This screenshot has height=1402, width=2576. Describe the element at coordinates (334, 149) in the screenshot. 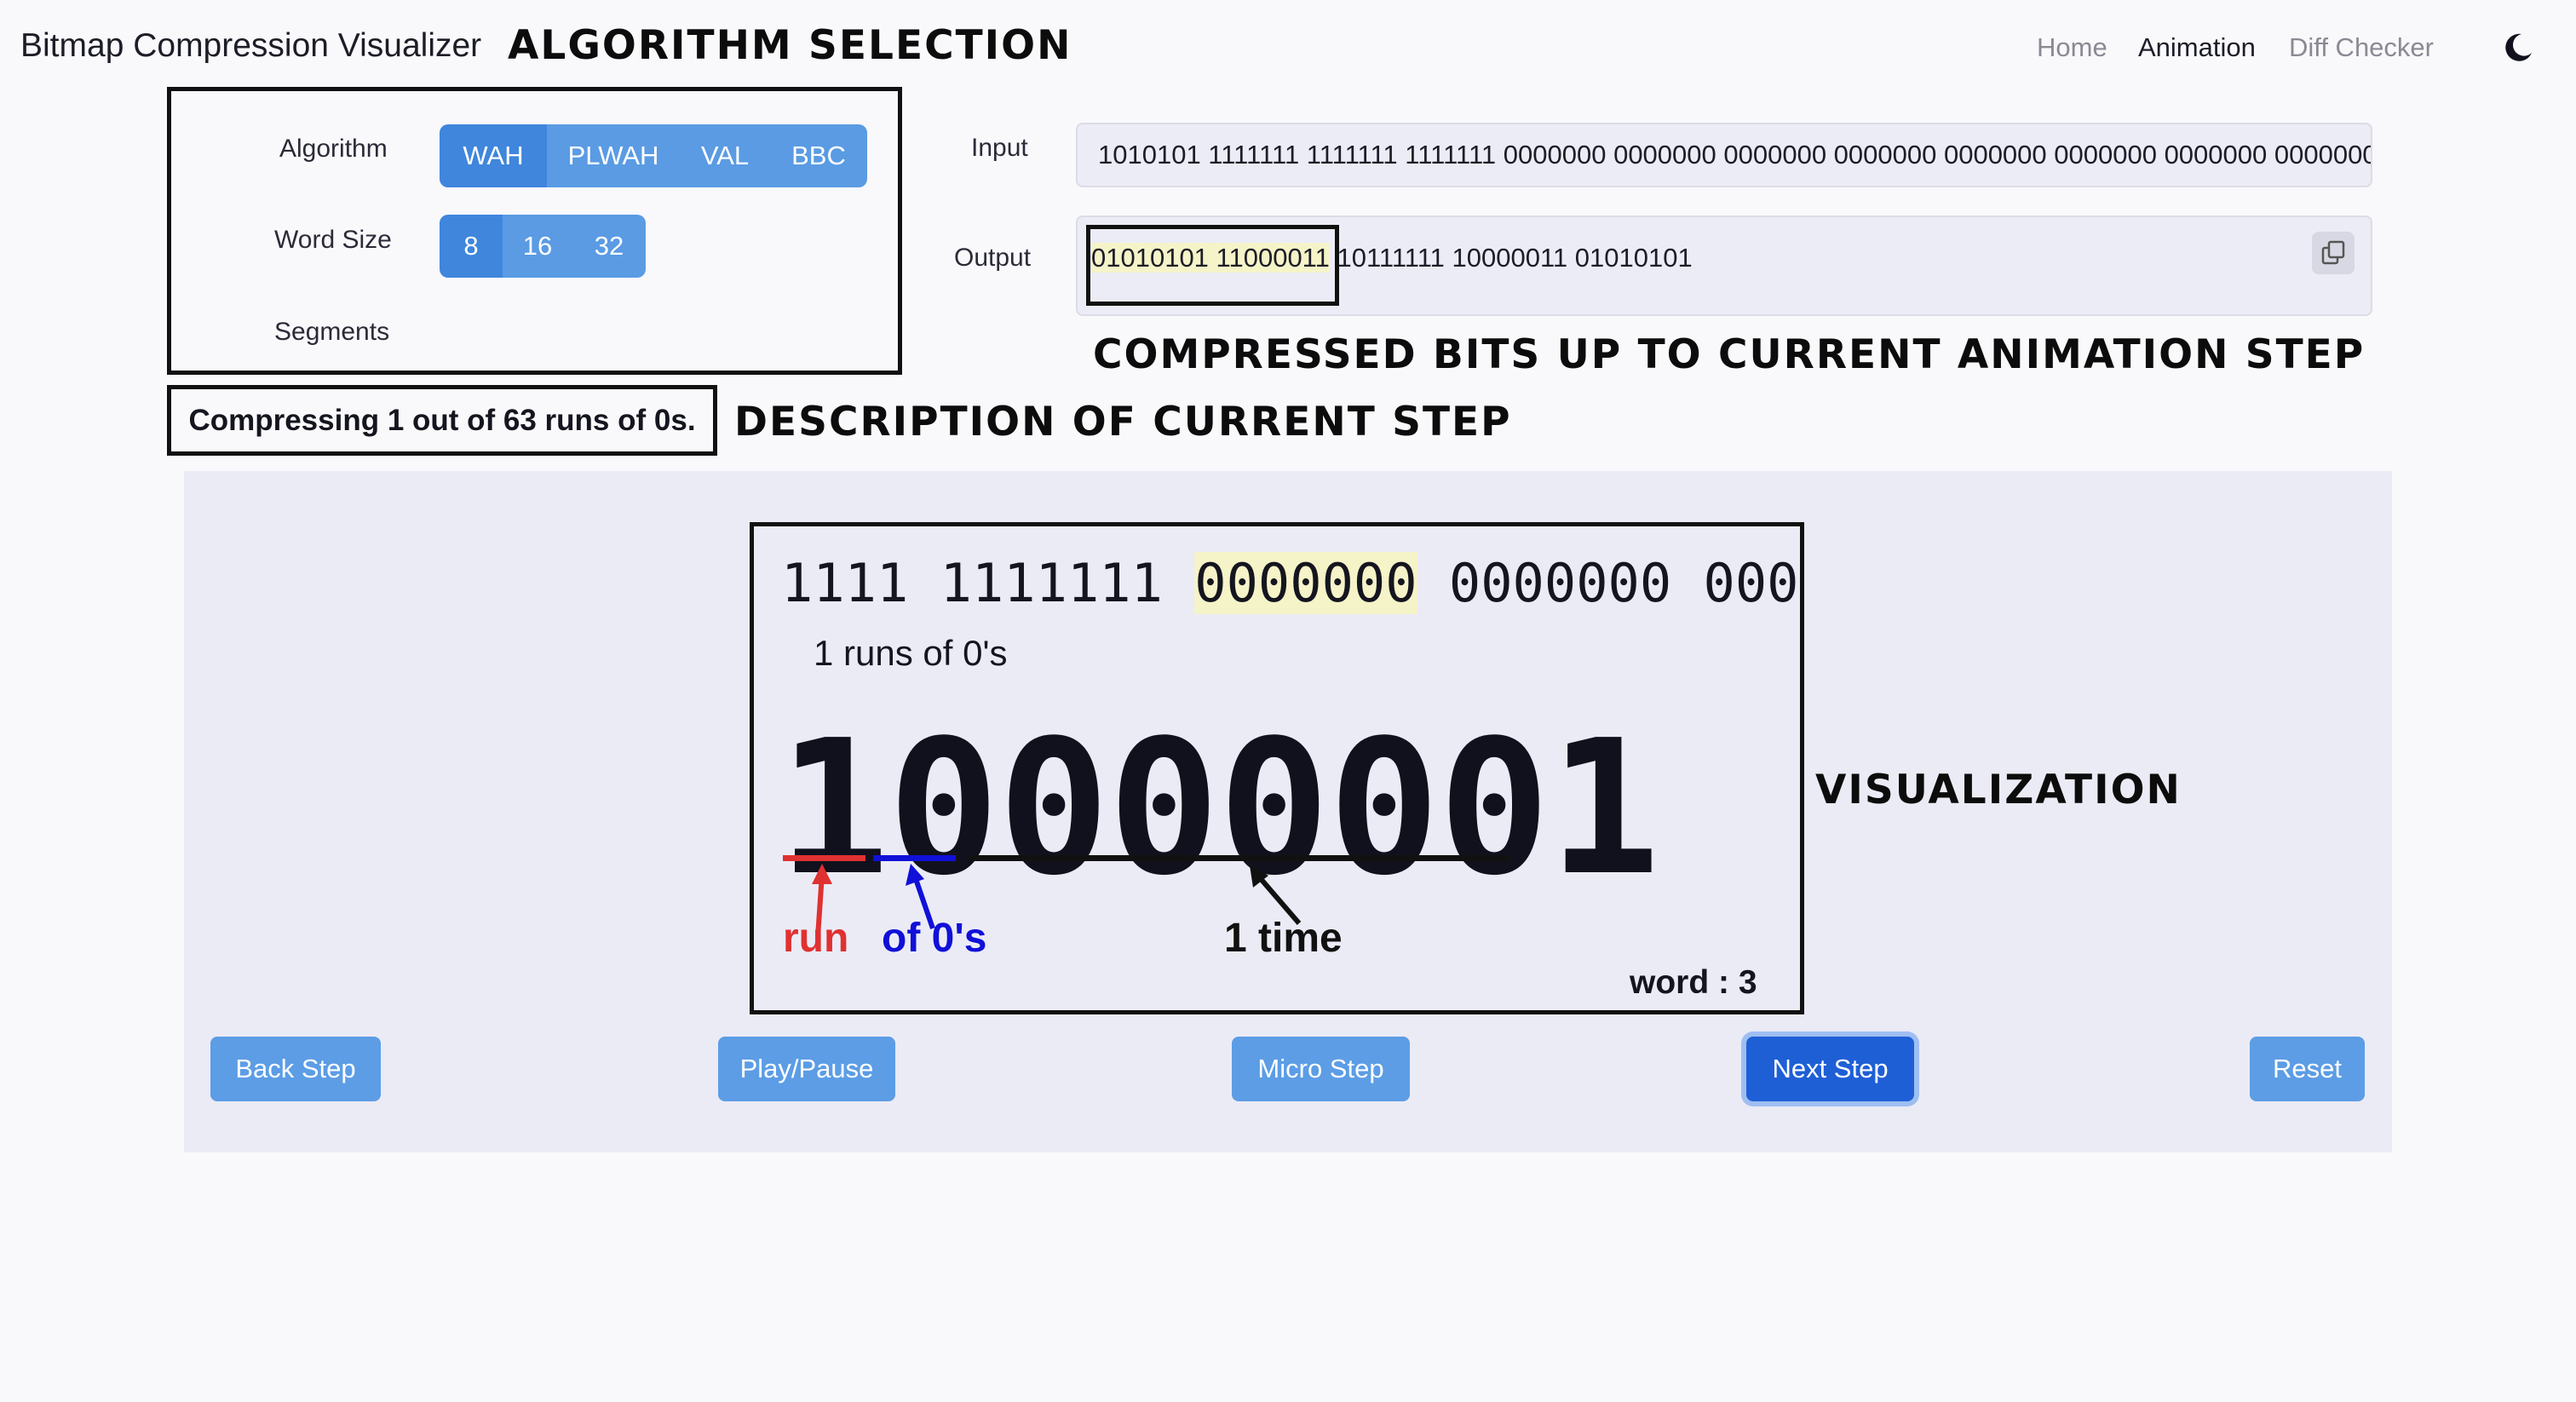

I see `algorithm-label: Algorithm` at that location.